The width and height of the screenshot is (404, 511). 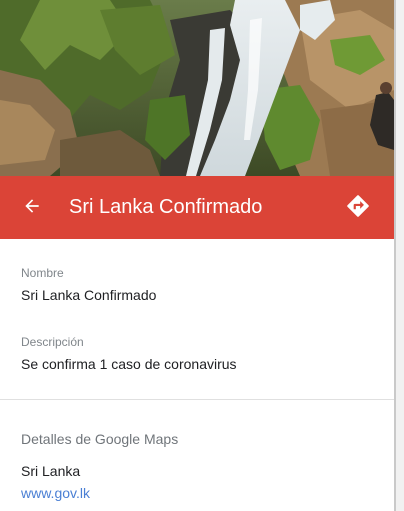 I want to click on place-location: Sri Lanka, so click(x=51, y=471).